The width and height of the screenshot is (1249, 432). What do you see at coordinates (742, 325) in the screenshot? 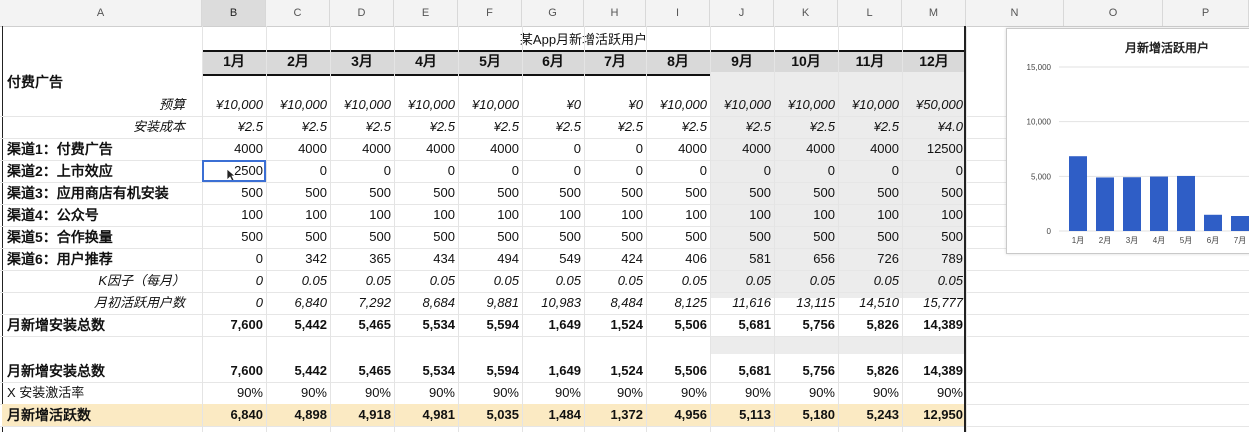
I see `cell-r11-c9: 5,681` at bounding box center [742, 325].